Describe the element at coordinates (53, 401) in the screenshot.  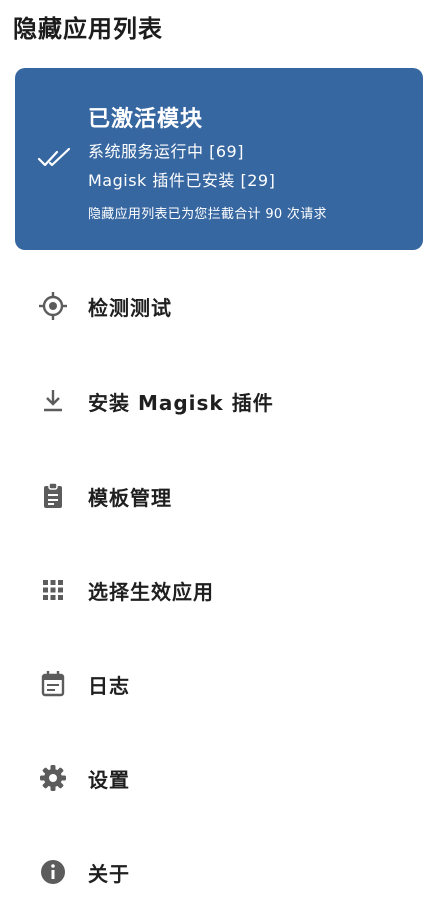
I see `download-icon` at that location.